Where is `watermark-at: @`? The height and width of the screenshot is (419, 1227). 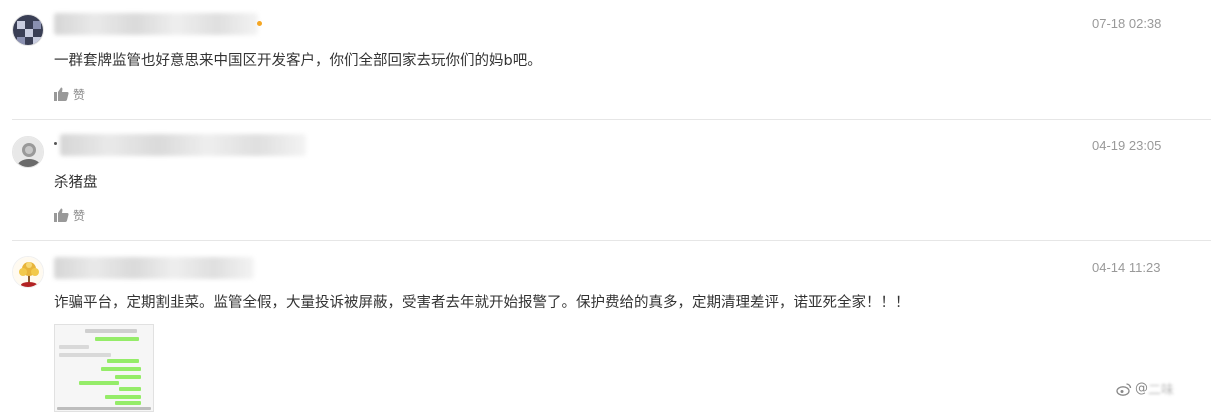 watermark-at: @ is located at coordinates (1141, 388).